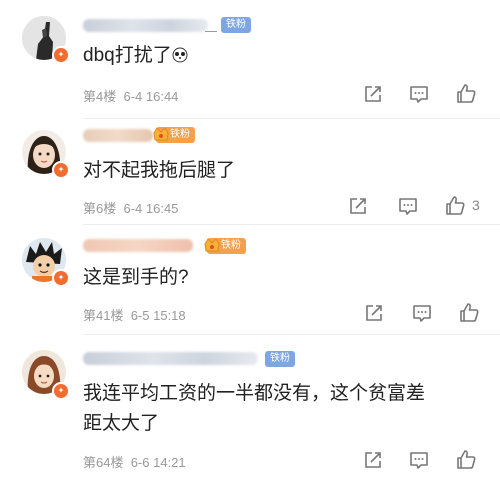 This screenshot has height=483, width=500. Describe the element at coordinates (254, 409) in the screenshot. I see `comment-content: 我连平均工资的一半都没有，这个贫富差 距太大了` at that location.